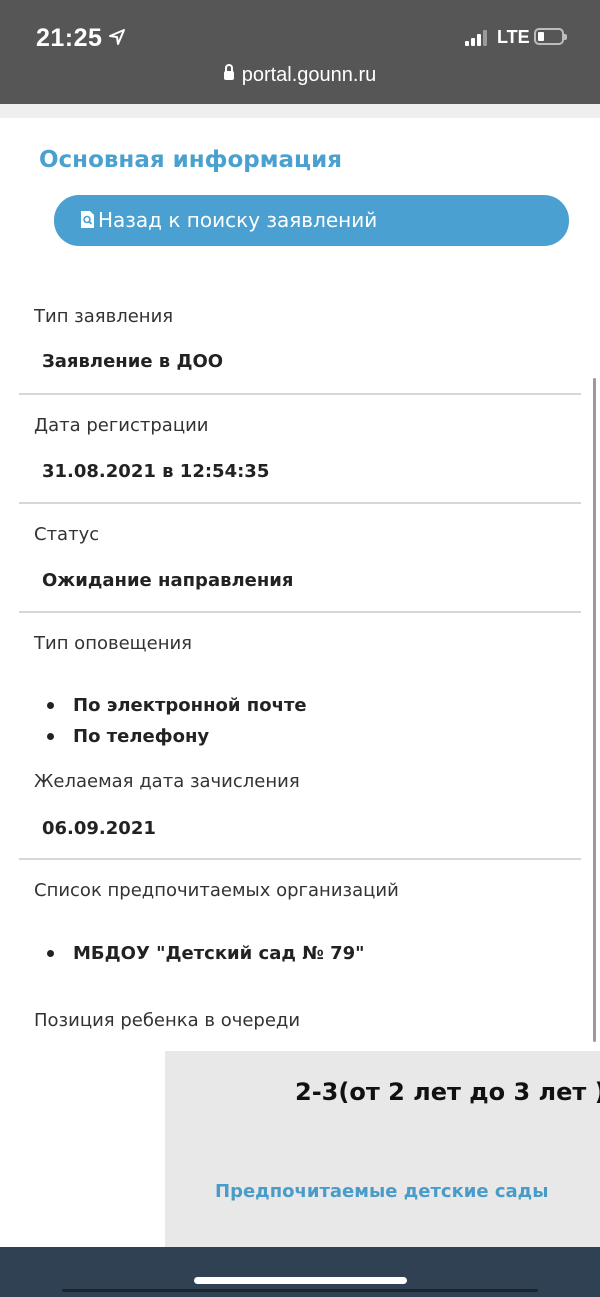 The width and height of the screenshot is (600, 1297). Describe the element at coordinates (69, 38) in the screenshot. I see `clock: 21:25` at that location.